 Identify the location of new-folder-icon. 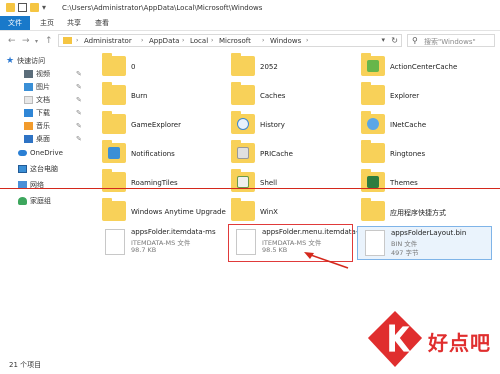
(34, 7).